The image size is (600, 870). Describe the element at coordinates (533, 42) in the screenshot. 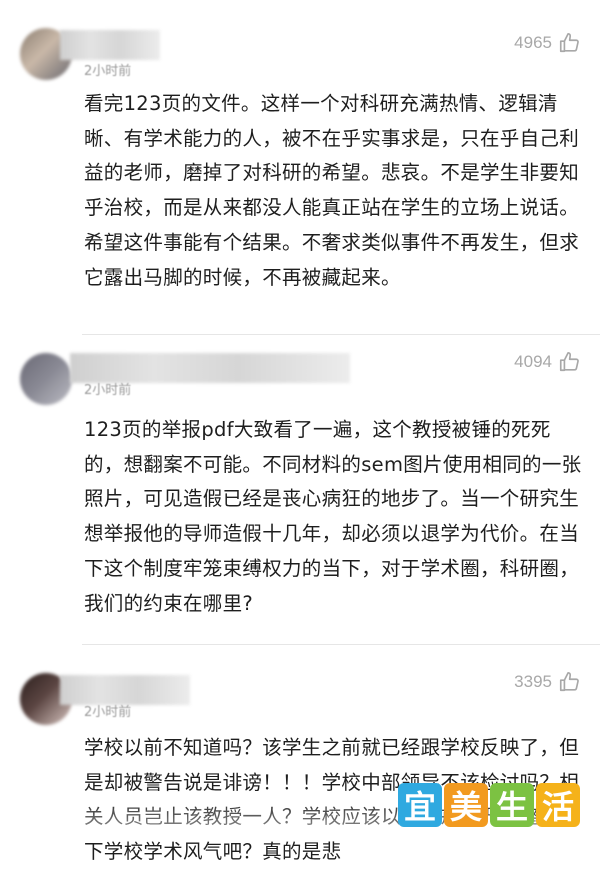

I see `like-count: 4965` at that location.